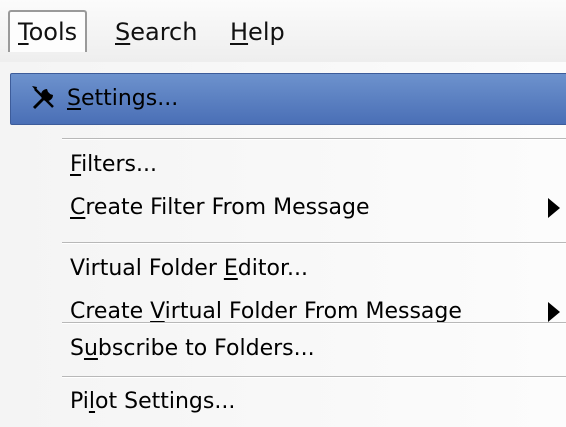  I want to click on mnemonic: T, so click(23, 32).